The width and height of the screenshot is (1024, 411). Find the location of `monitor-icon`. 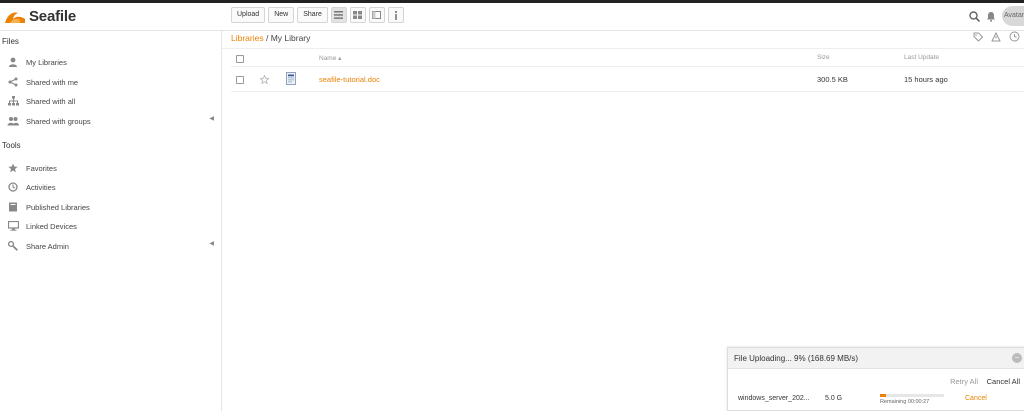

monitor-icon is located at coordinates (13, 226).